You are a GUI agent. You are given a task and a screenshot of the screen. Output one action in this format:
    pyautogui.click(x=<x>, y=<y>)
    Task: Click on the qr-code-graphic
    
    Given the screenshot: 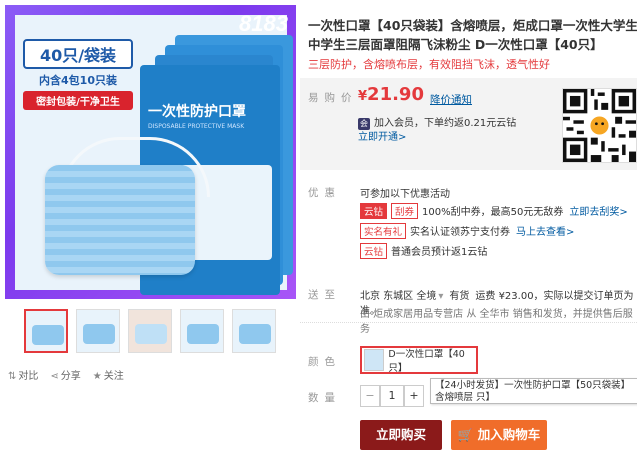 What is the action you would take?
    pyautogui.click(x=599, y=125)
    